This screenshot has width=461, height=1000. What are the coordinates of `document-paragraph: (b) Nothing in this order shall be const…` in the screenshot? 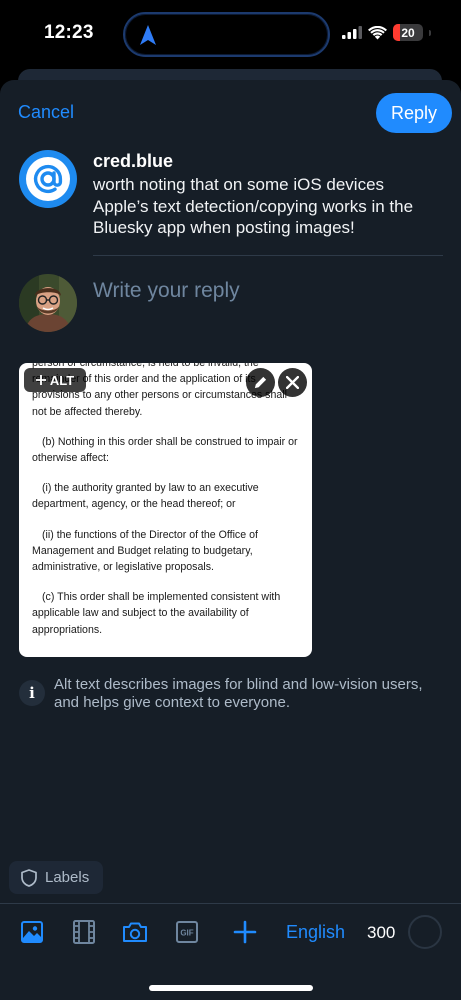 It's located at (165, 450).